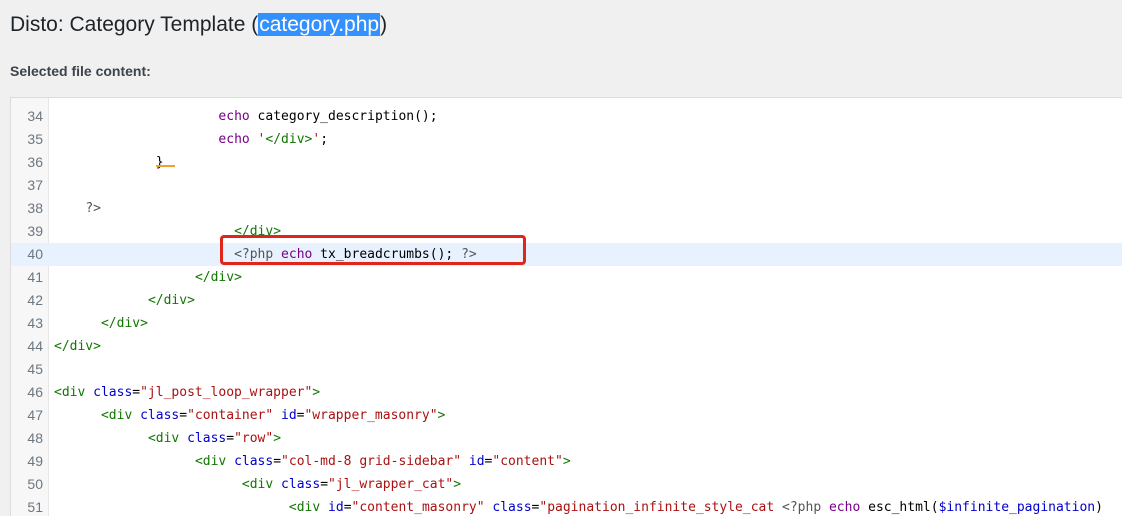 This screenshot has width=1122, height=516. Describe the element at coordinates (319, 24) in the screenshot. I see `title-filename-selected: category.php` at that location.